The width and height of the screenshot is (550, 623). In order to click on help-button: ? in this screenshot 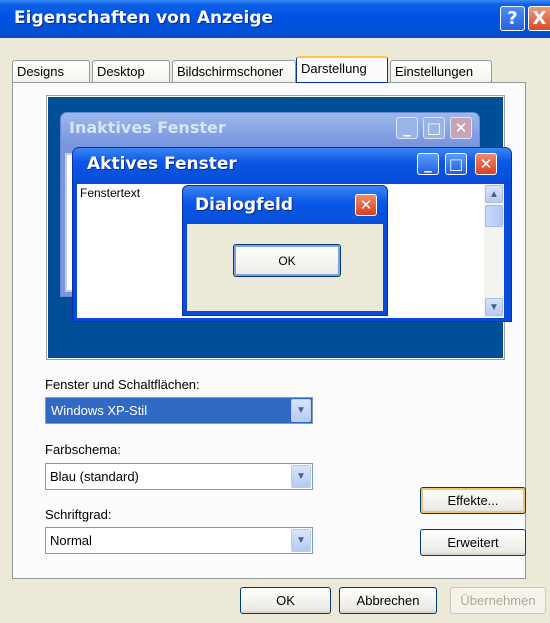, I will do `click(512, 18)`.